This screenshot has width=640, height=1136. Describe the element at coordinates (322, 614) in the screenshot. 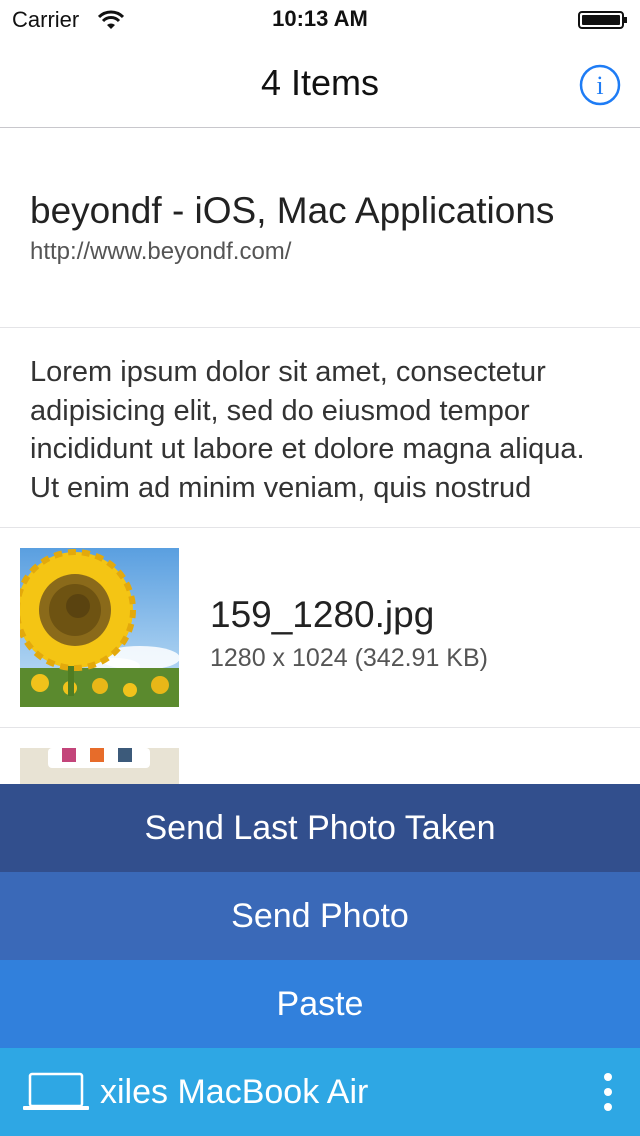

I see `file-name: 159_1280.jpg` at that location.